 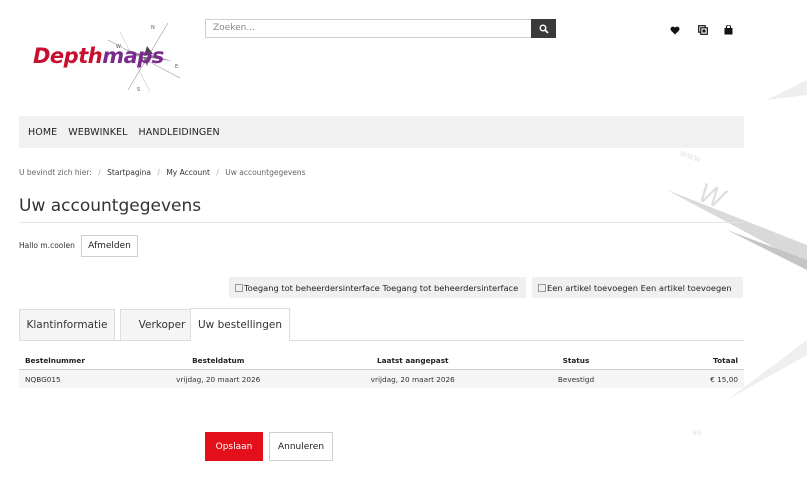 I want to click on account-tabs: Klantinformatie Verkoper Uw bestellingen, so click(x=381, y=324).